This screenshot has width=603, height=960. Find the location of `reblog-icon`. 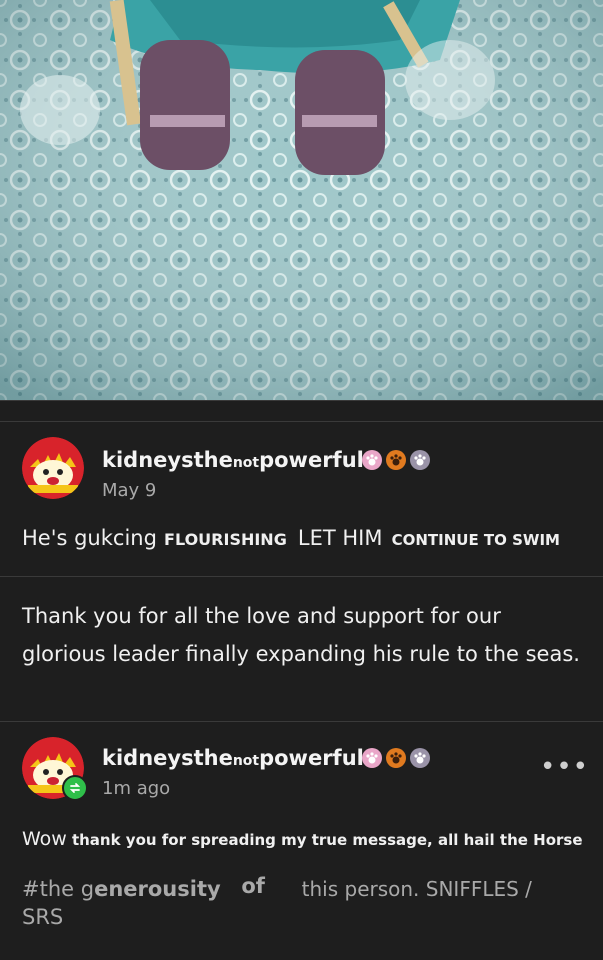

reblog-icon is located at coordinates (75, 788).